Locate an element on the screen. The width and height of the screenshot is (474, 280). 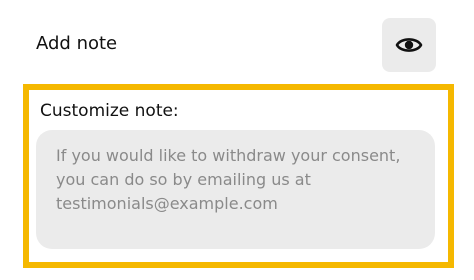
preview-note-button is located at coordinates (409, 45).